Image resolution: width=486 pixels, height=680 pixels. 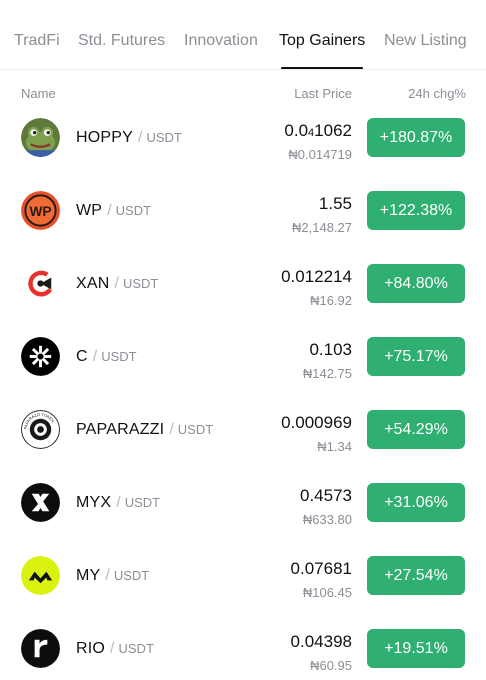 I want to click on base-symbol: PAPARAZZI, so click(x=120, y=429).